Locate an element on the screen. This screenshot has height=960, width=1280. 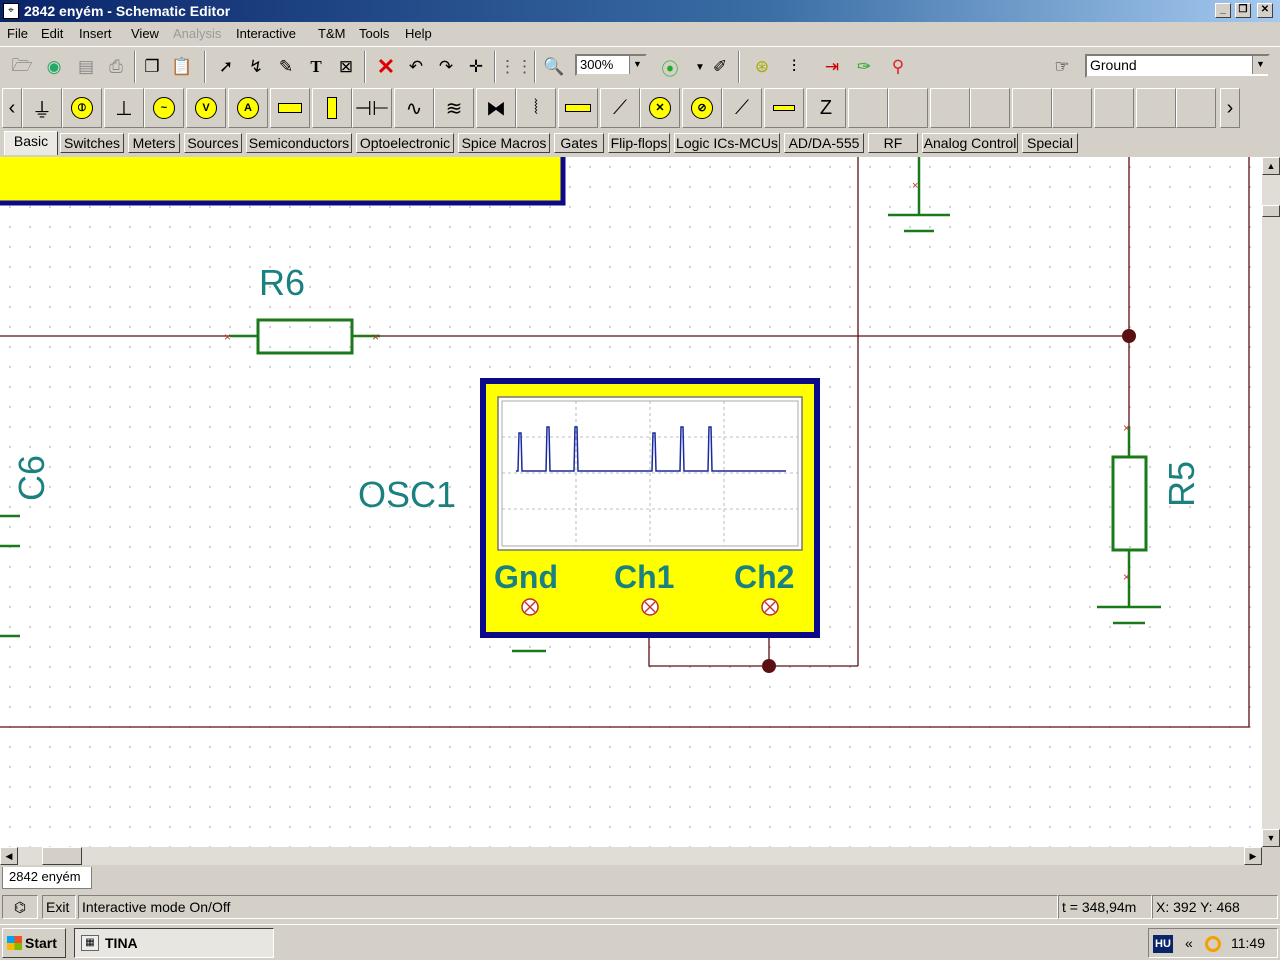
scroll-left-icon: ◀ is located at coordinates (9, 856).